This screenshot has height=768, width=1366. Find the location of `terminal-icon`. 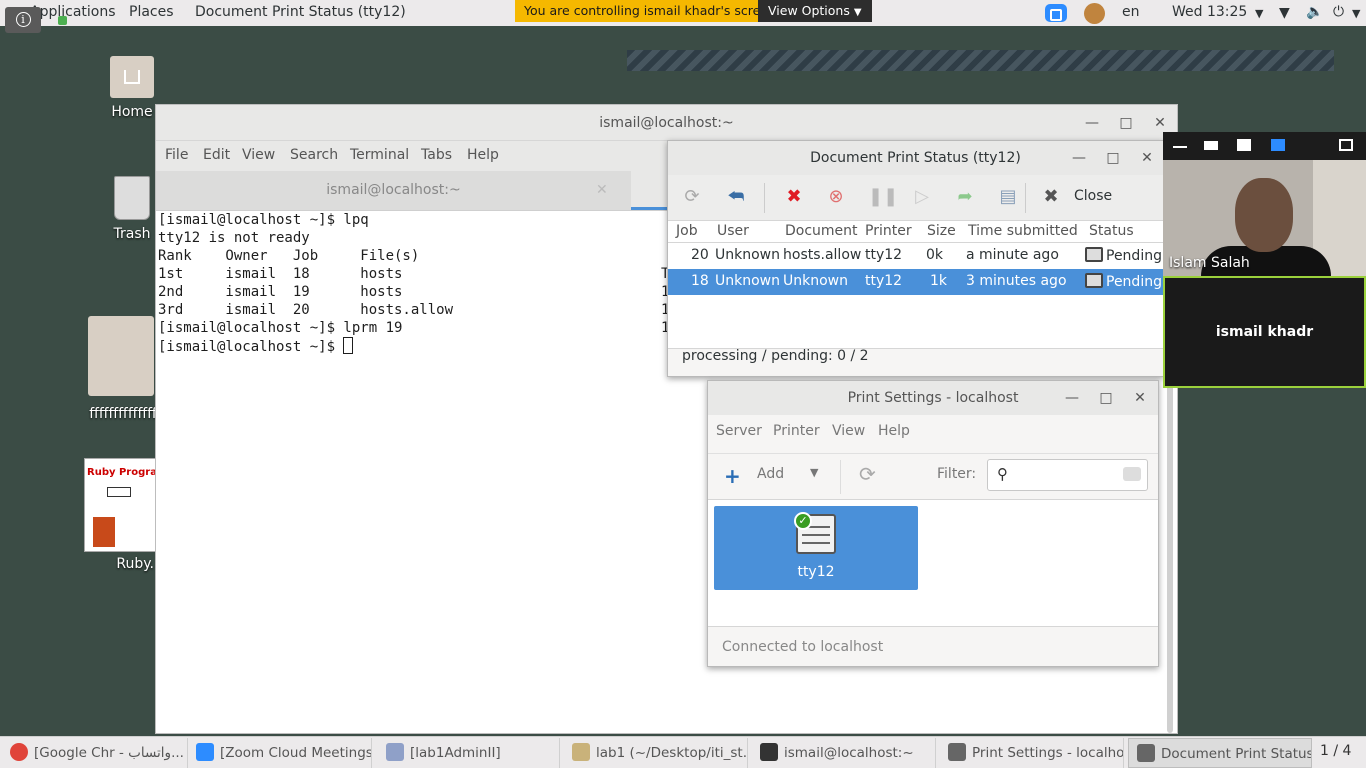

terminal-icon is located at coordinates (769, 752).